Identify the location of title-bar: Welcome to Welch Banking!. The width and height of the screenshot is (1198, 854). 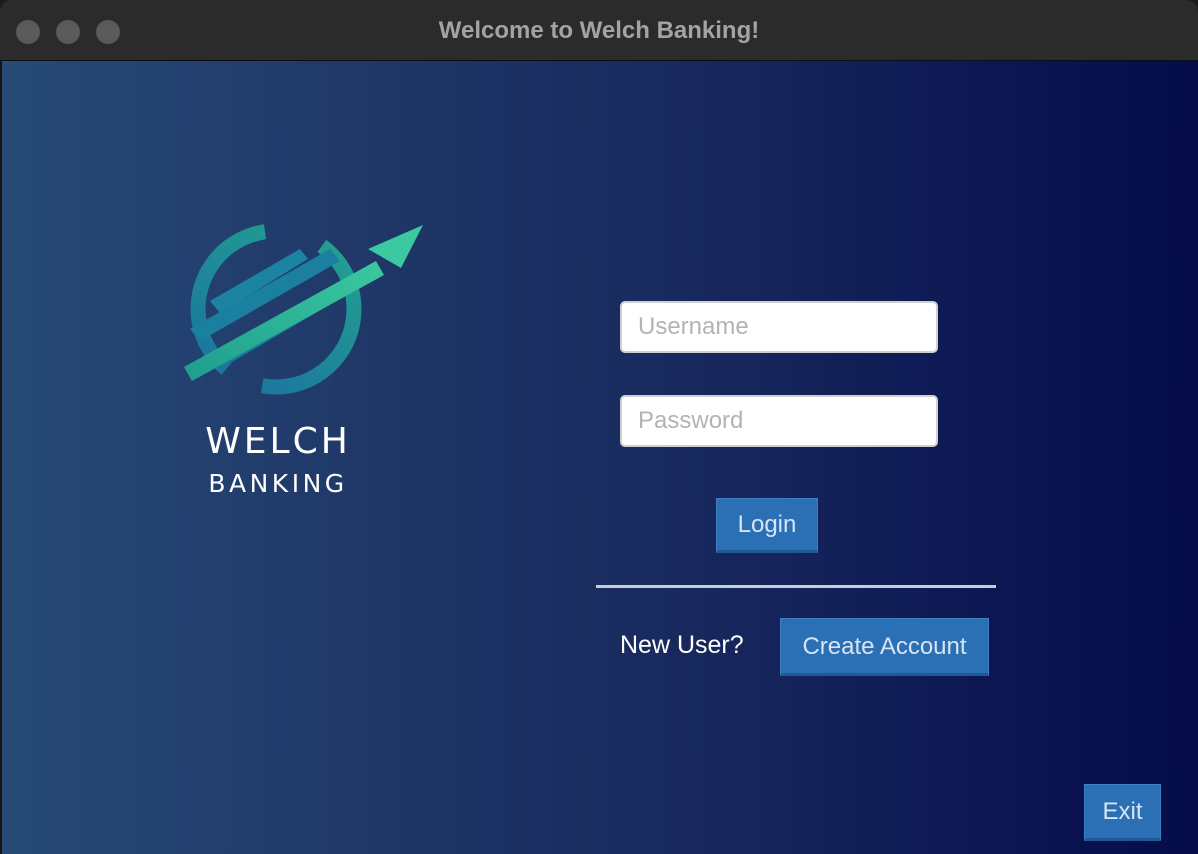
(599, 30).